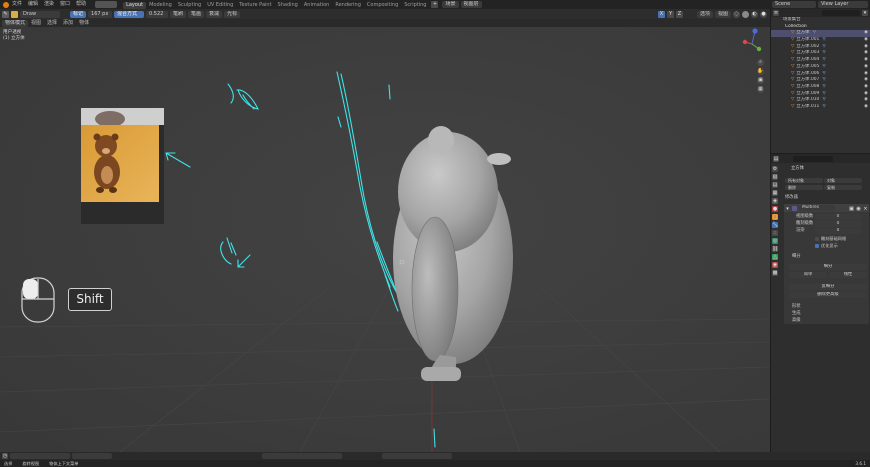 The image size is (870, 467). I want to click on data-tab-icon: △, so click(775, 257).